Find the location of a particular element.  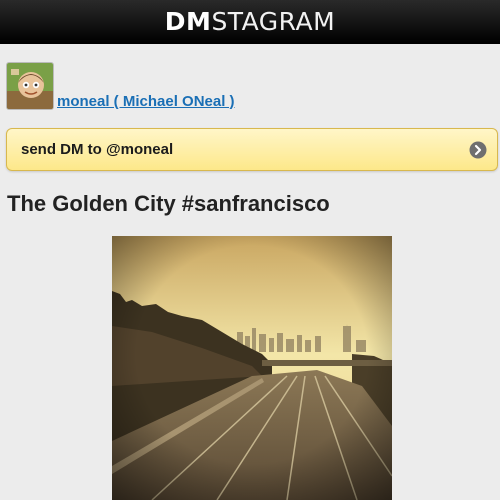

avatar is located at coordinates (30, 86).